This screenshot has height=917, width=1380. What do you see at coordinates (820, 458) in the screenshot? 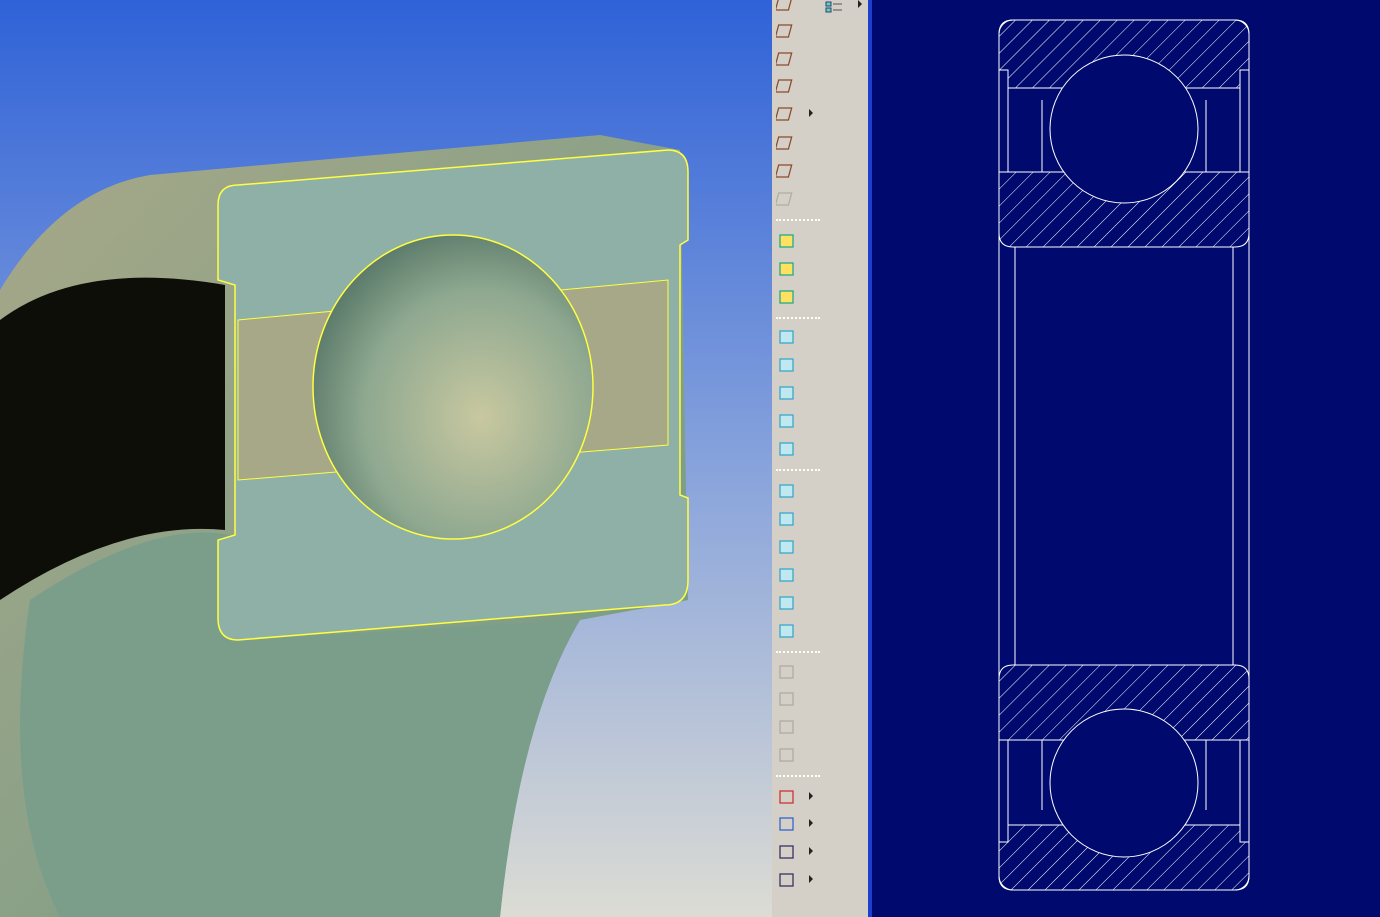
I see `vertical-toolbar` at bounding box center [820, 458].